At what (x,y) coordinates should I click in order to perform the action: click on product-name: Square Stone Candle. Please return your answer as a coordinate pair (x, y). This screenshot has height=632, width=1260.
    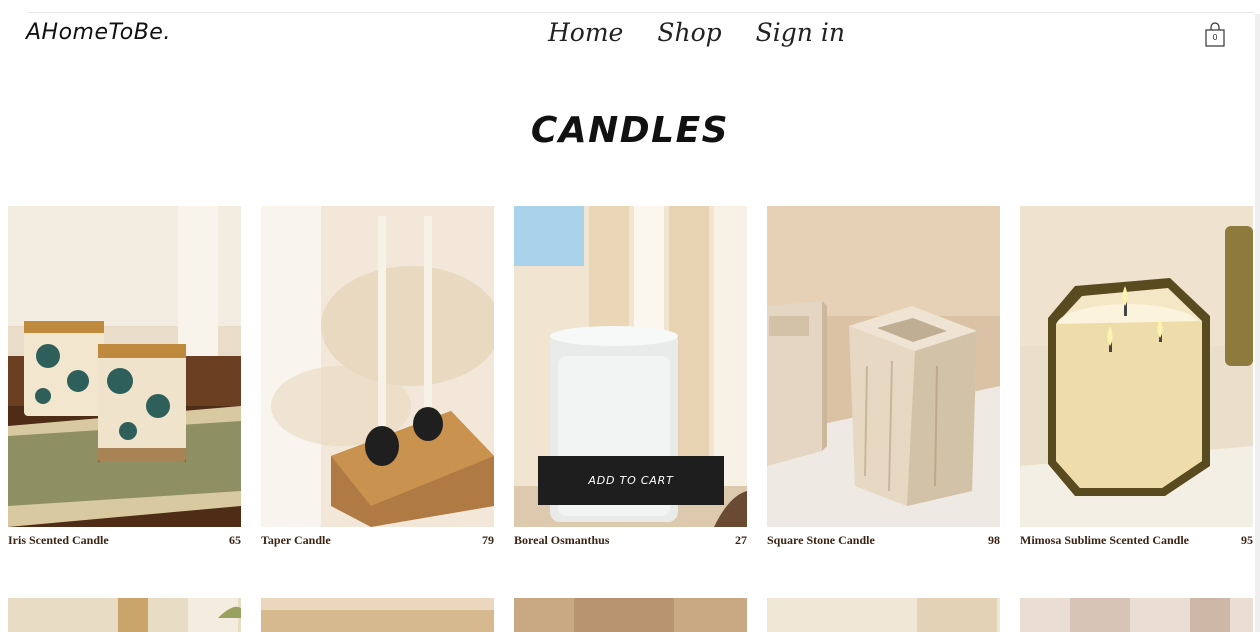
    Looking at the image, I should click on (821, 540).